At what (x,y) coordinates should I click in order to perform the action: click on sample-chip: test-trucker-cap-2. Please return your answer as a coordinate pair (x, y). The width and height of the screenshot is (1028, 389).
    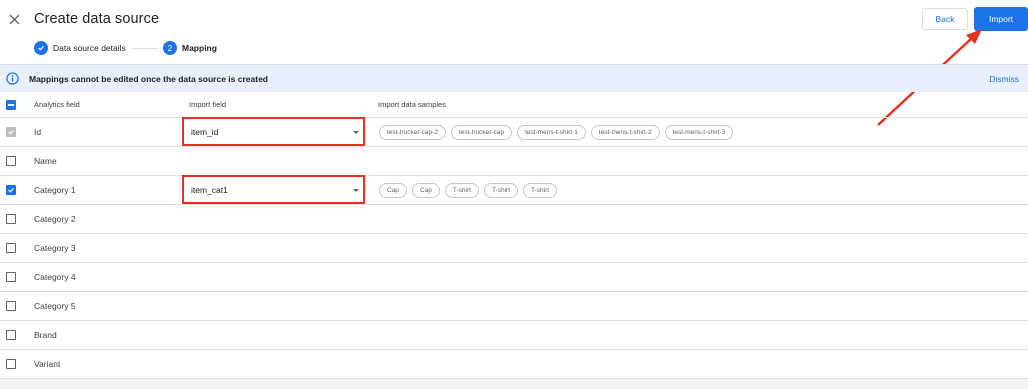
    Looking at the image, I should click on (412, 132).